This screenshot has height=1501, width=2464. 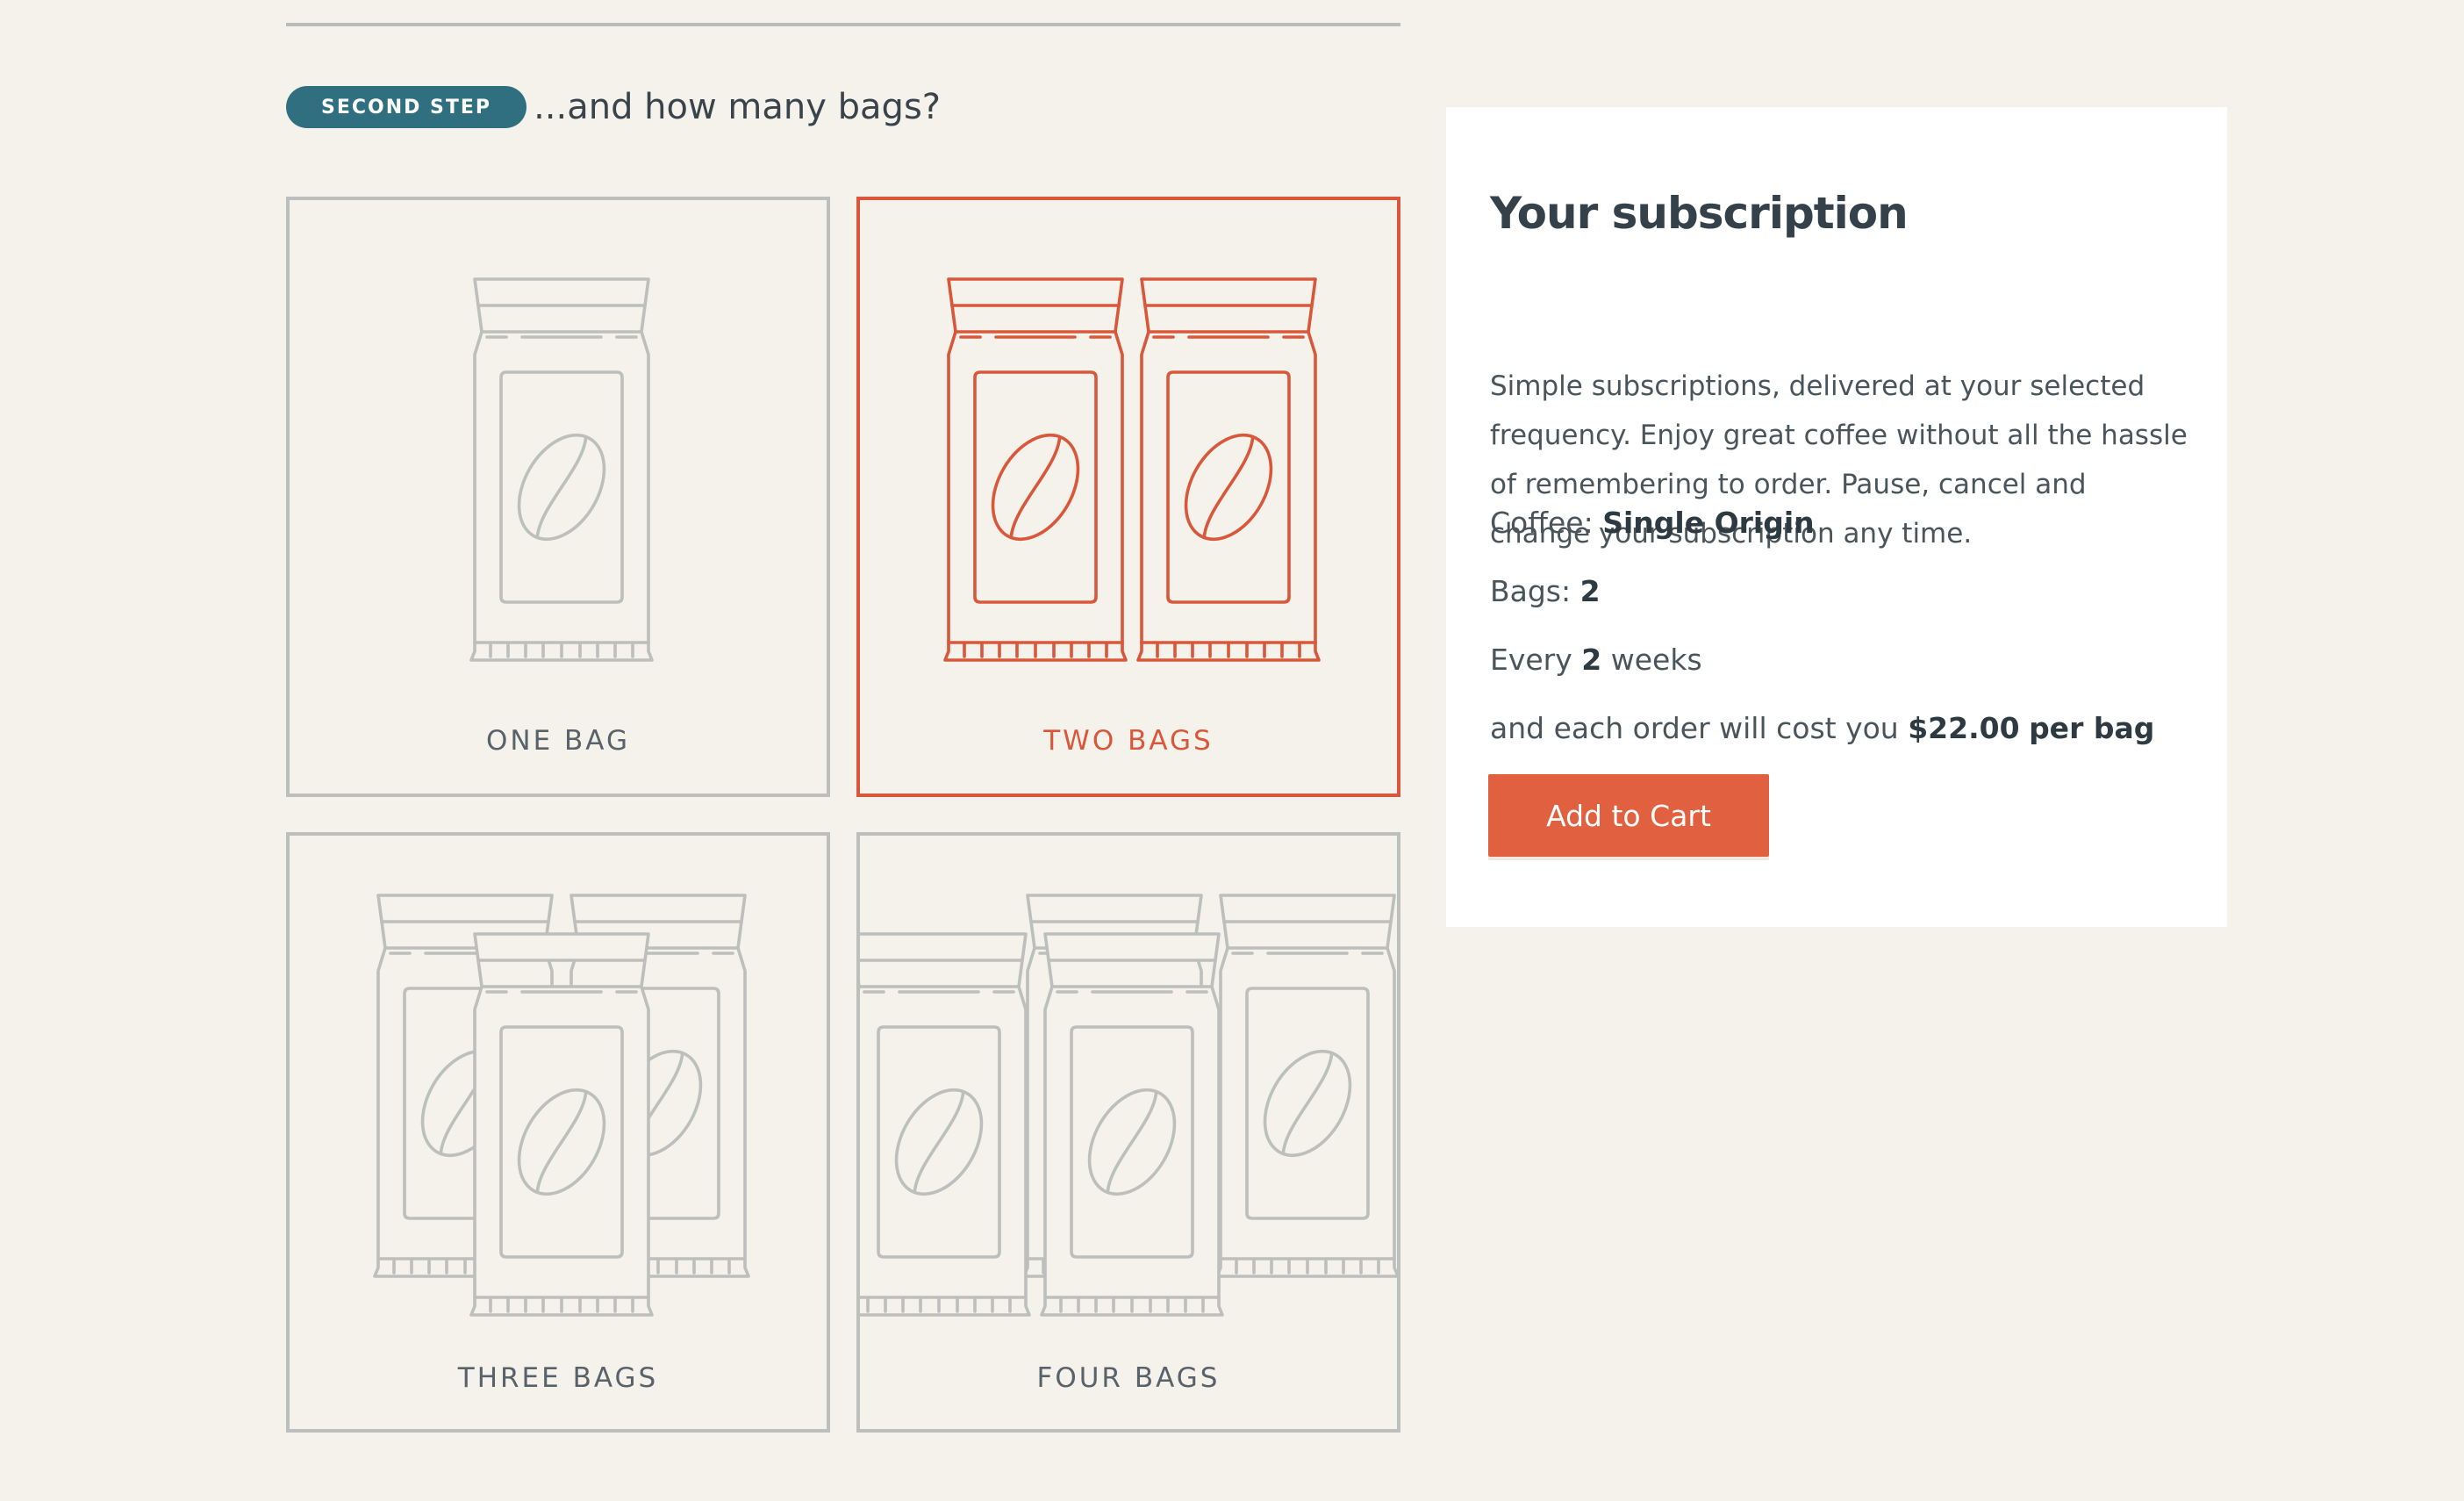 What do you see at coordinates (1699, 213) in the screenshot?
I see `summary-title: Your subscription` at bounding box center [1699, 213].